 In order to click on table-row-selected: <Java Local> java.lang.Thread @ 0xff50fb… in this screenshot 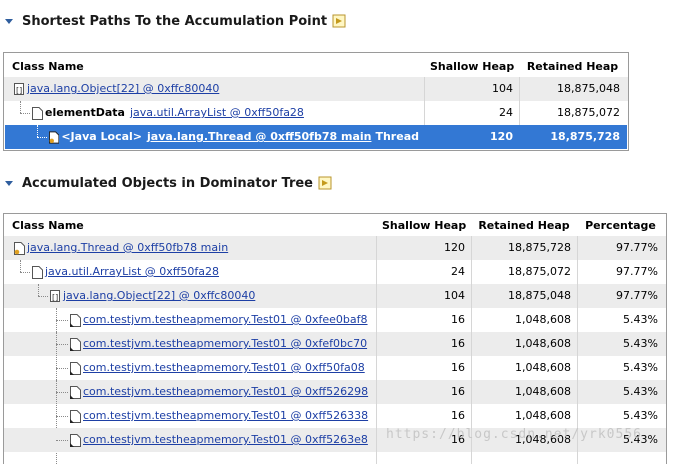, I will do `click(316, 137)`.